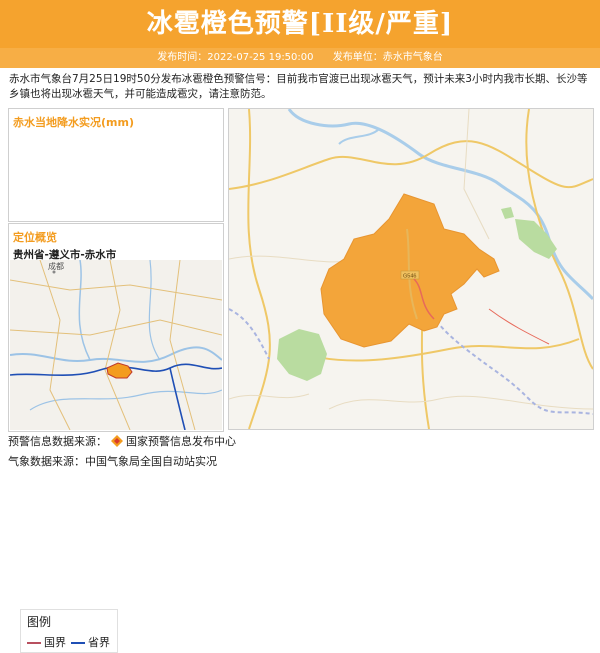 Image resolution: width=600 pixels, height=653 pixels. Describe the element at coordinates (235, 57) in the screenshot. I see `publish-time: 发布时间：2022-07-25 19:50:00` at that location.